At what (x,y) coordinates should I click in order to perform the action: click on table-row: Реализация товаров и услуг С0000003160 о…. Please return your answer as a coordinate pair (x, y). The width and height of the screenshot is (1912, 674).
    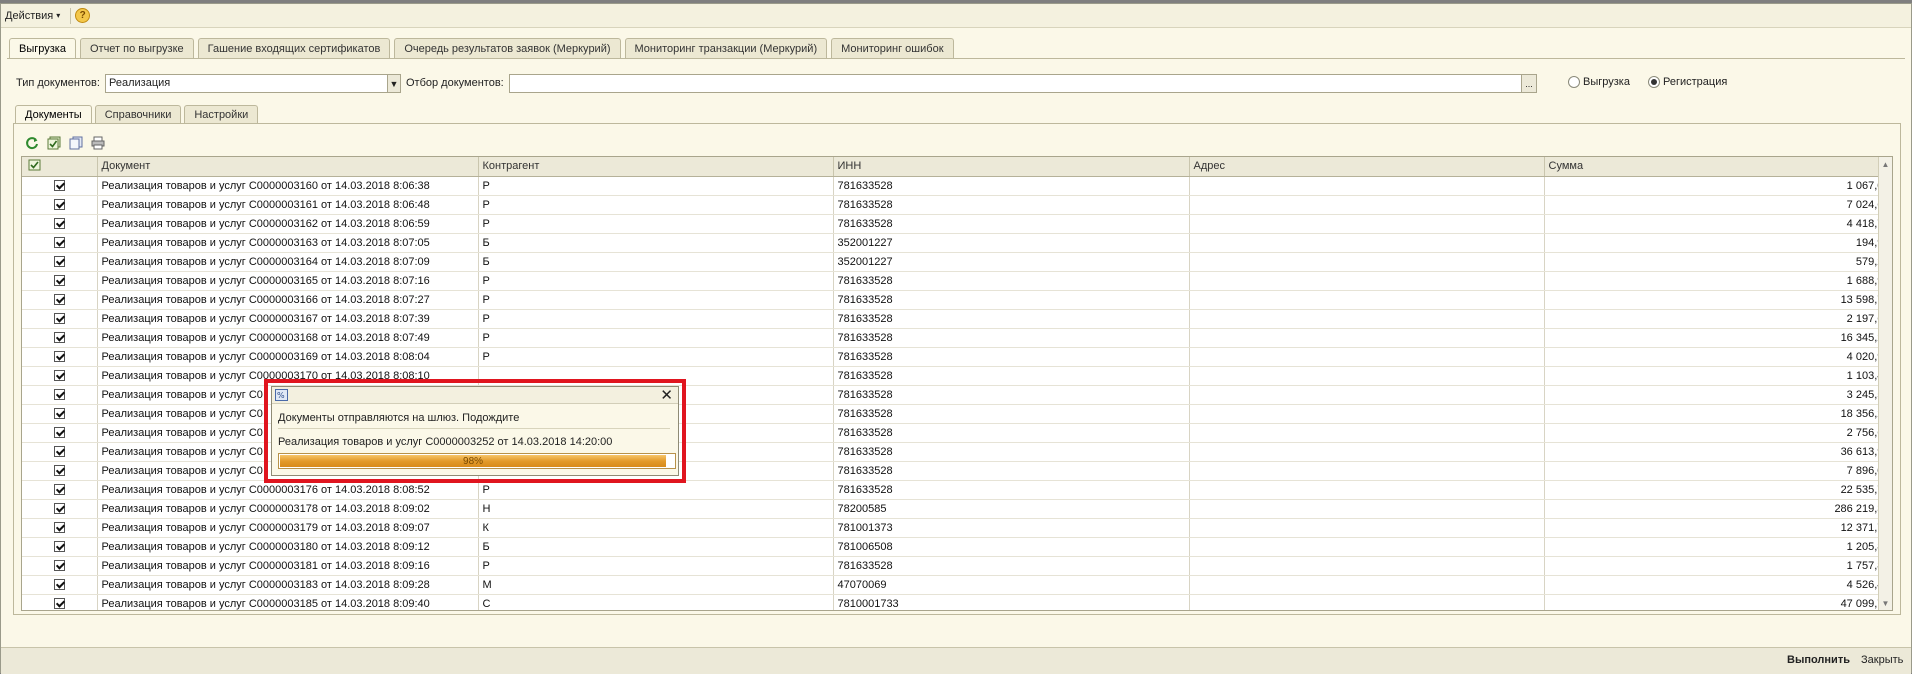
    Looking at the image, I should click on (957, 186).